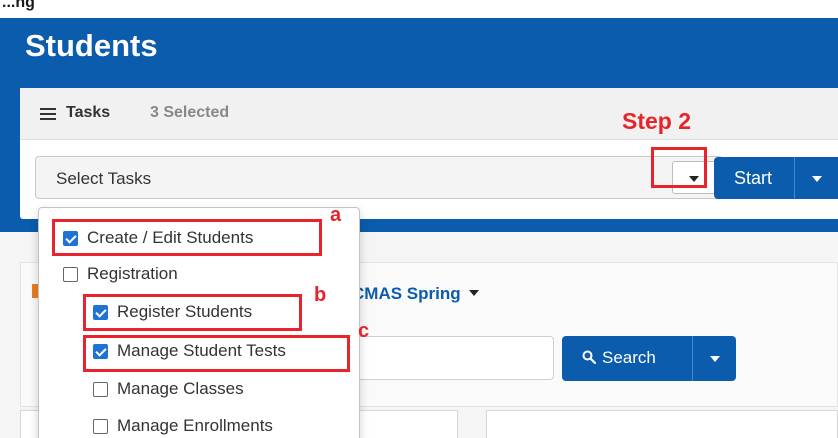  Describe the element at coordinates (776, 178) in the screenshot. I see `start-button: Start` at that location.